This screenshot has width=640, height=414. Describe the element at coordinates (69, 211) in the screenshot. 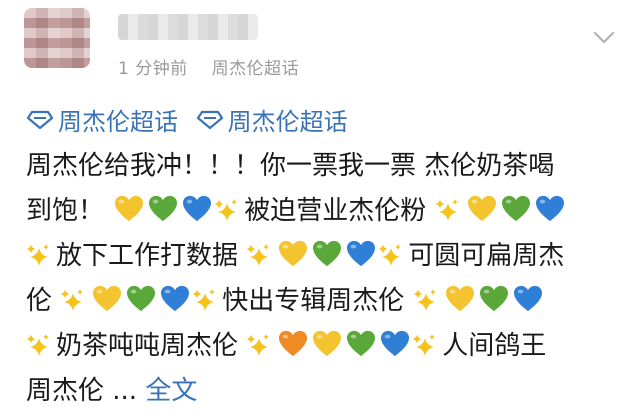

I see `content-text: 到饱！` at that location.